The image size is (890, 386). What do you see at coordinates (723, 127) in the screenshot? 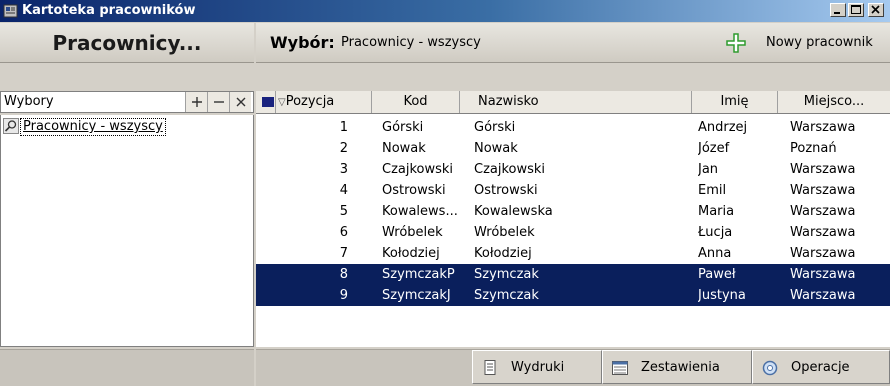
I see `cell-first-name: Andrzej` at bounding box center [723, 127].